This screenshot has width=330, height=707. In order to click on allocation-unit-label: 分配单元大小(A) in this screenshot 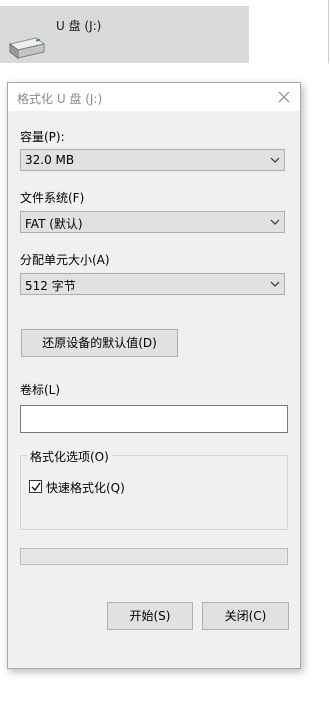, I will do `click(65, 260)`.